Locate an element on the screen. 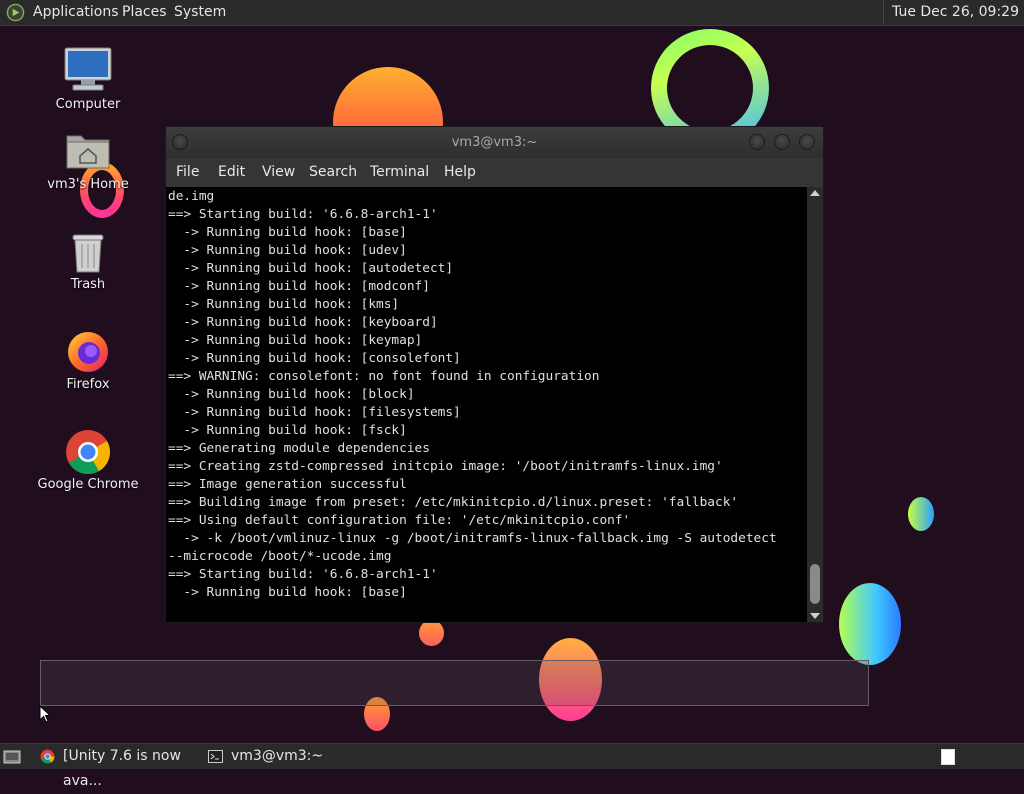 Image resolution: width=1024 pixels, height=794 pixels. wallpaper-small-blob is located at coordinates (921, 514).